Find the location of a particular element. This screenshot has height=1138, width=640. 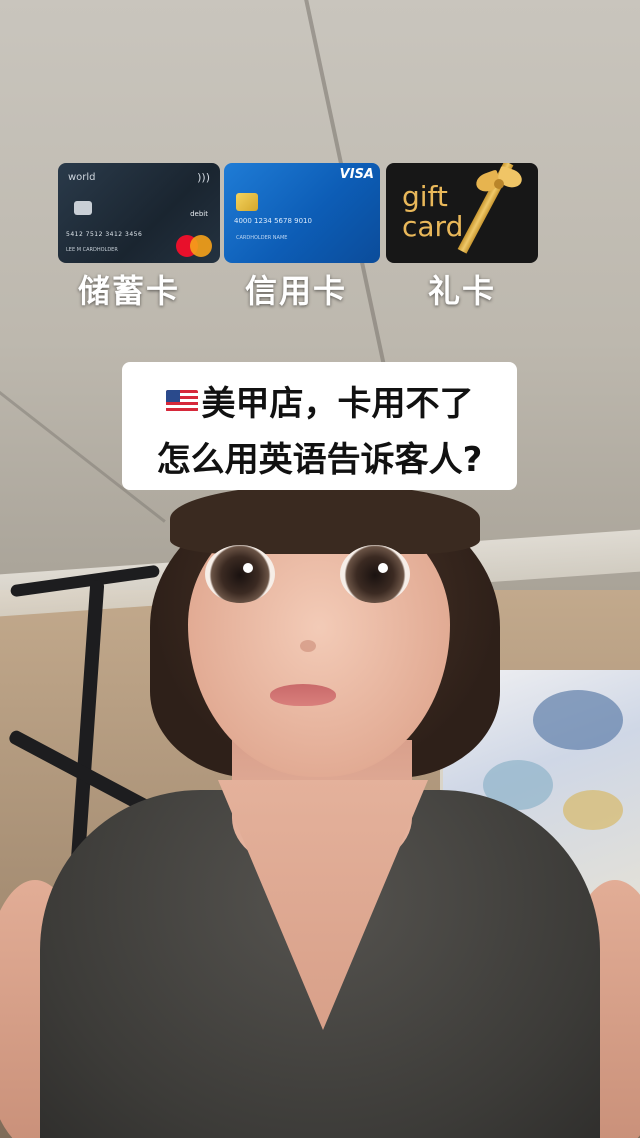

credit-card-image: VISA 4000 1234 5678 9010 CARDHOLDER NAME is located at coordinates (302, 213).